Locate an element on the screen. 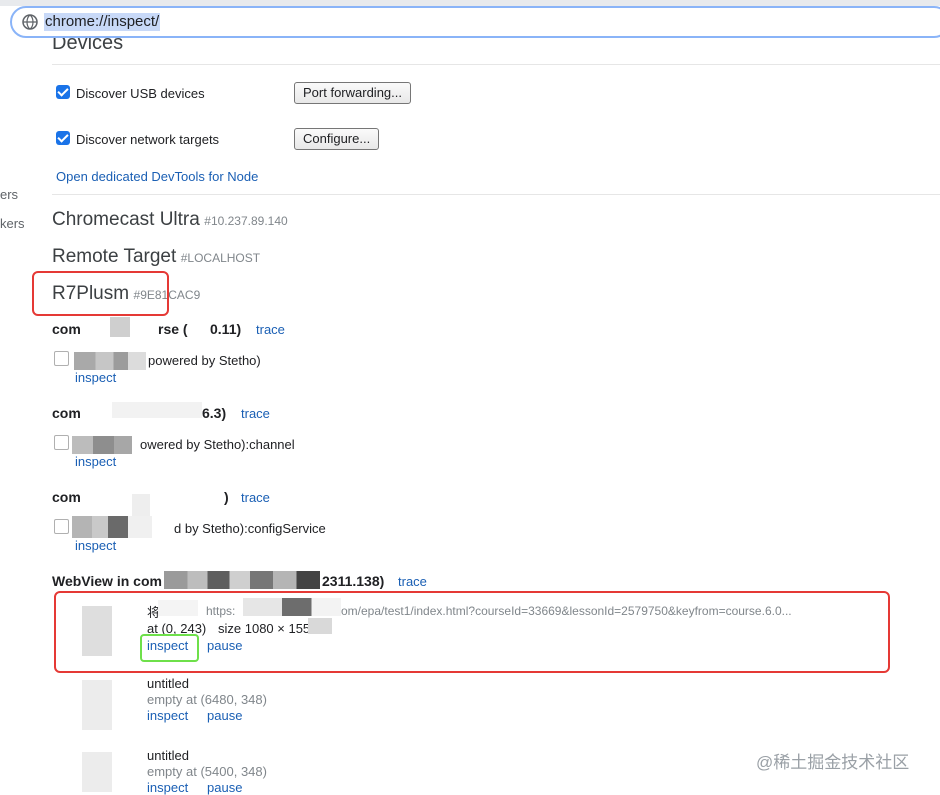 The width and height of the screenshot is (940, 795). target-title-end: ) is located at coordinates (226, 497).